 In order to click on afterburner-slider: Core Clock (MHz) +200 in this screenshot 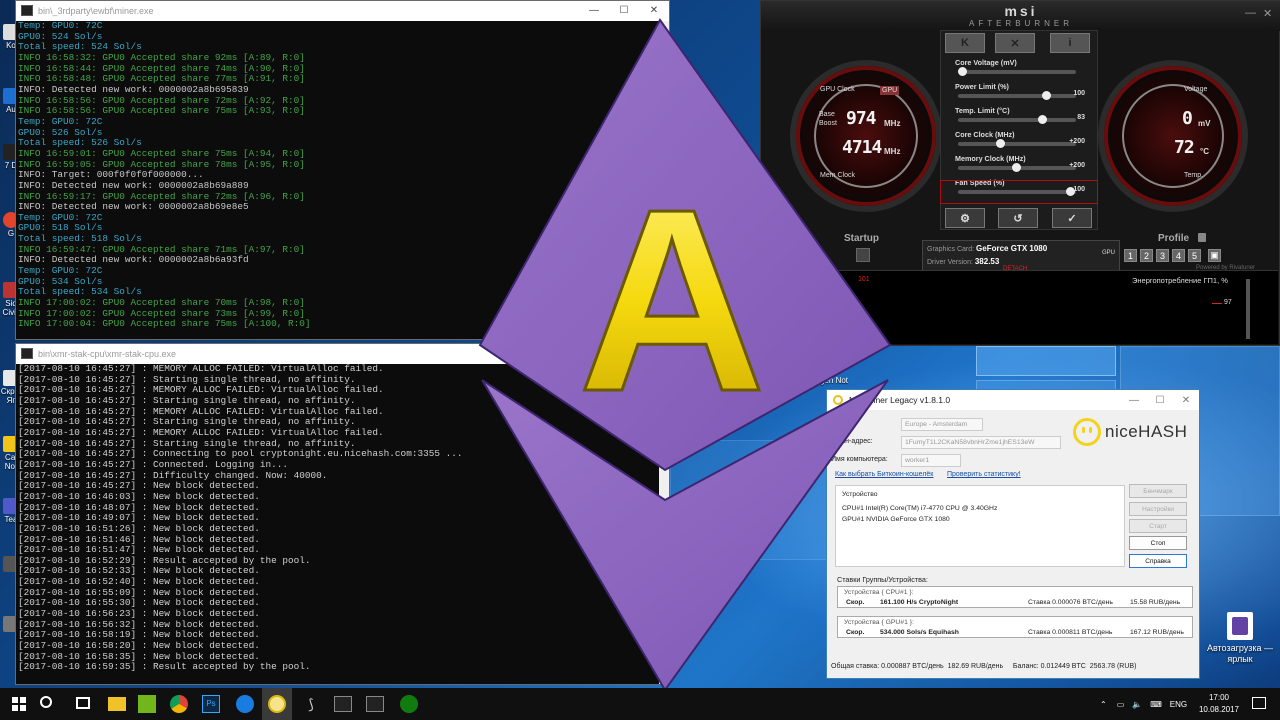, I will do `click(1025, 142)`.